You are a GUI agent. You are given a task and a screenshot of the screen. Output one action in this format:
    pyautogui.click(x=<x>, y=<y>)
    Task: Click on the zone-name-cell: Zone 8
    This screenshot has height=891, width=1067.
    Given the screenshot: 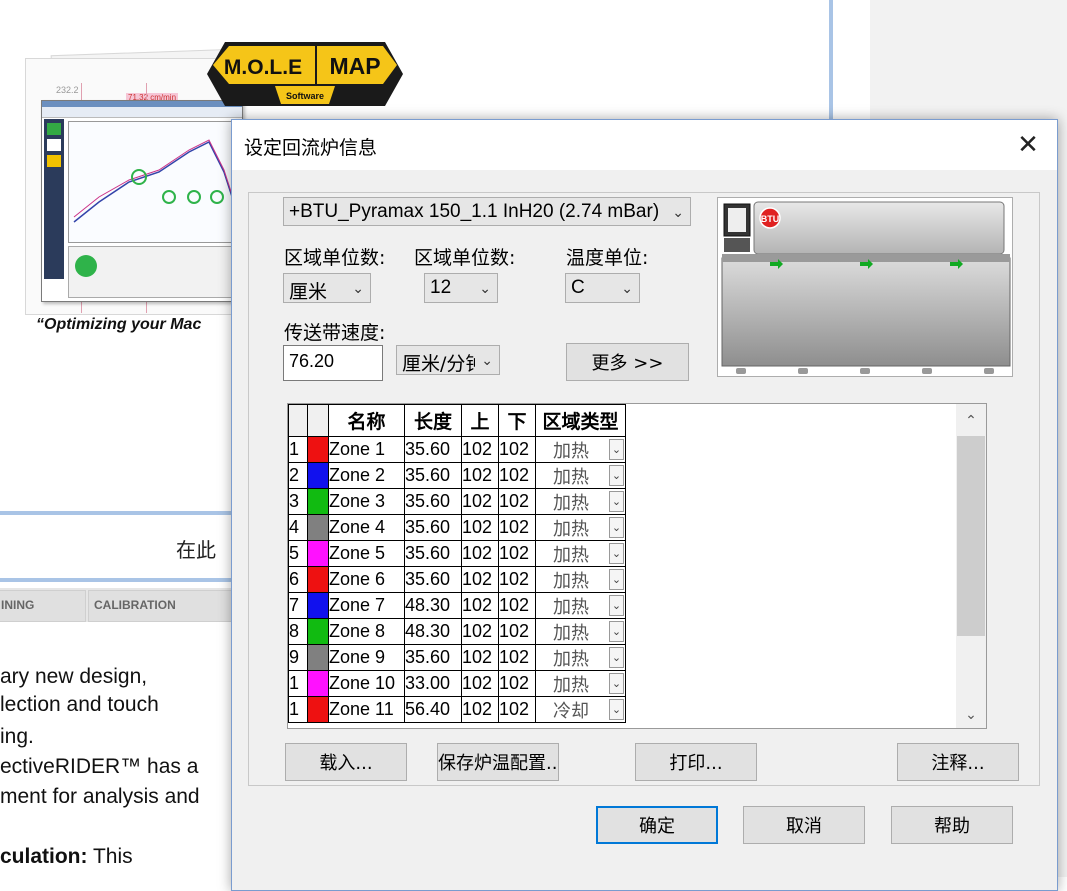 What is the action you would take?
    pyautogui.click(x=366, y=631)
    